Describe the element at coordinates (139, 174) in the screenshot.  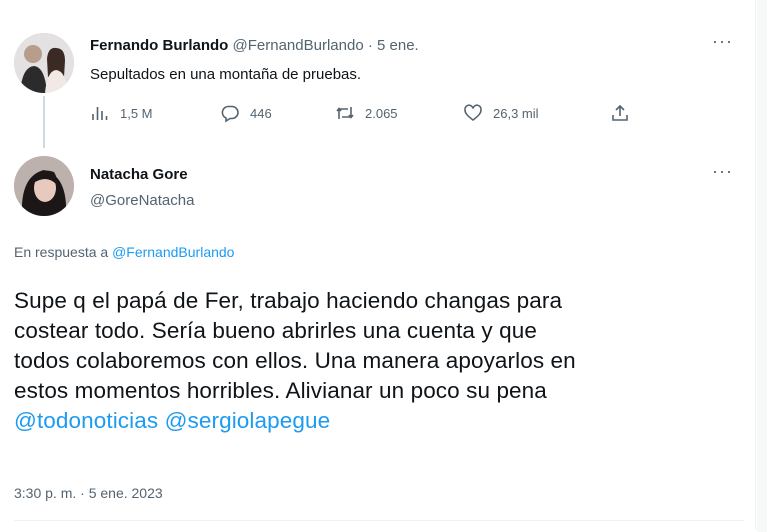
I see `author-name: Natacha Gore` at that location.